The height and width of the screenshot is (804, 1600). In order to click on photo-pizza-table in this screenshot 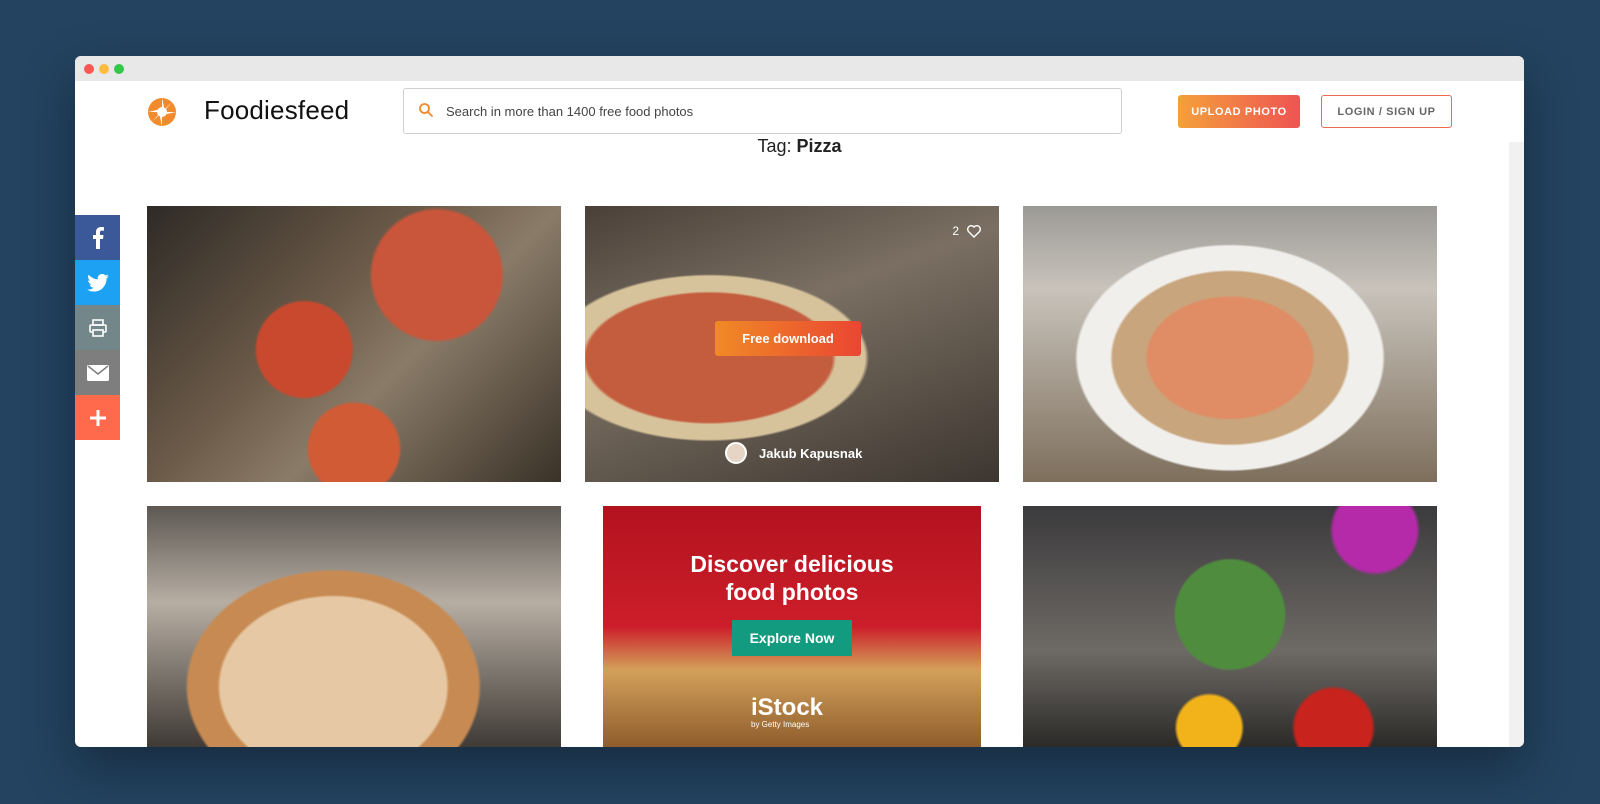, I will do `click(354, 344)`.